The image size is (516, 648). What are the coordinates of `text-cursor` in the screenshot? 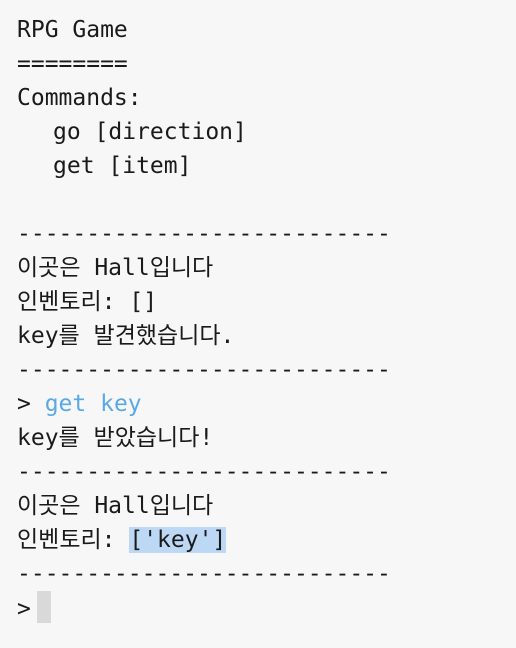 It's located at (43, 607).